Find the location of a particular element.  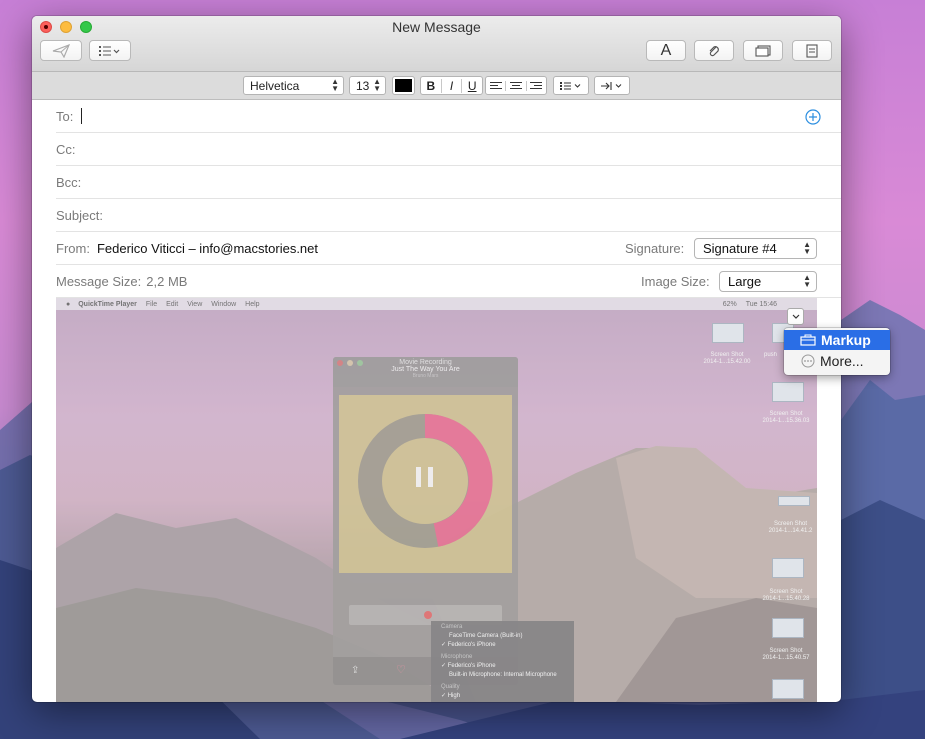

signature-label: Signature: is located at coordinates (655, 248).